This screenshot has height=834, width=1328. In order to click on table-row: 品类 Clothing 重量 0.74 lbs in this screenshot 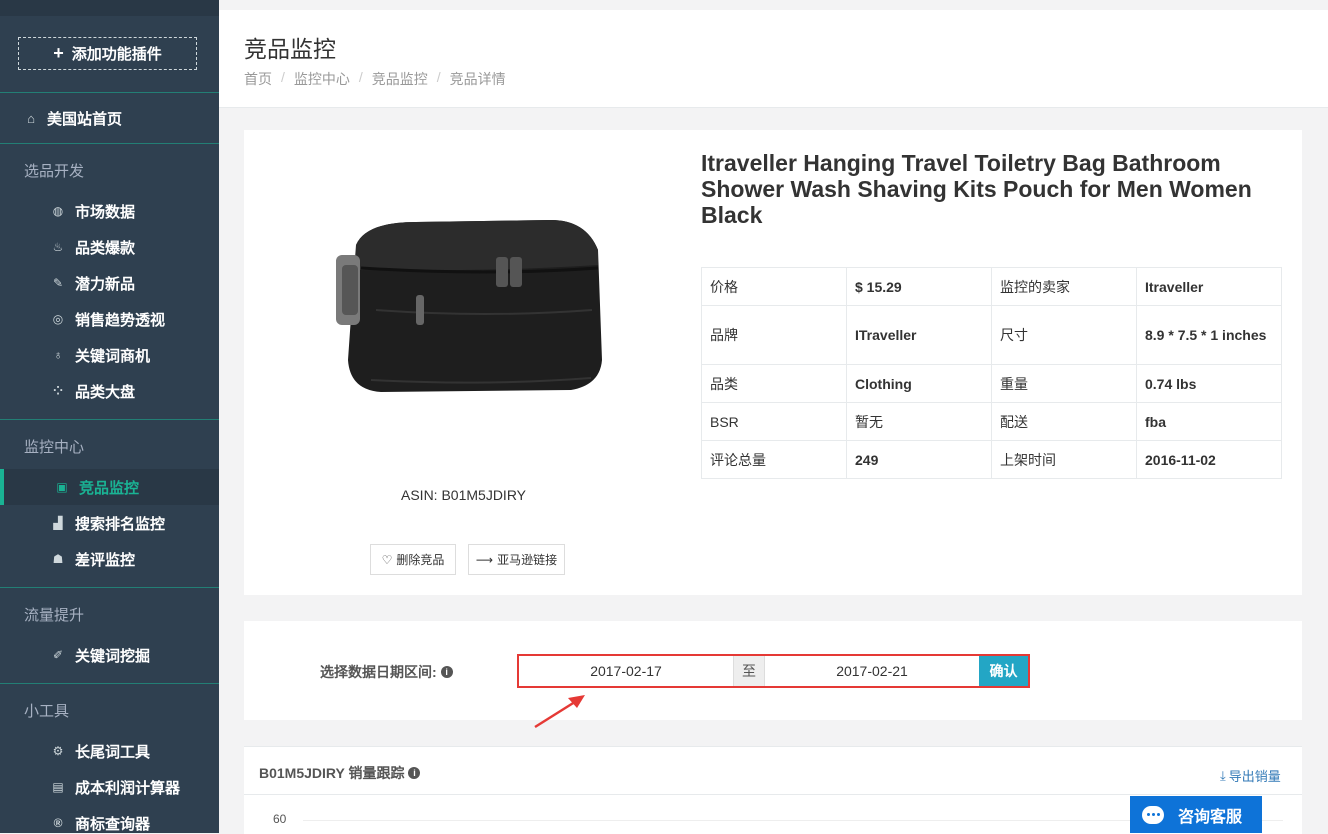, I will do `click(991, 383)`.